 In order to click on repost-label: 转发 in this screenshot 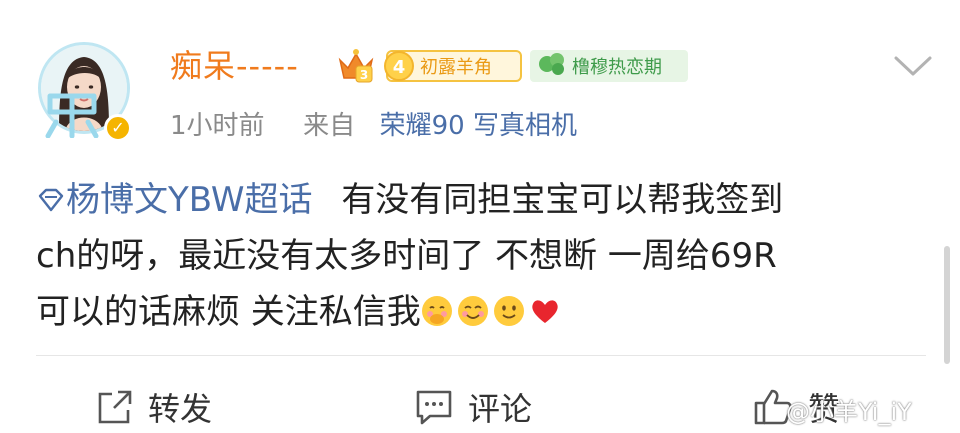, I will do `click(180, 409)`.